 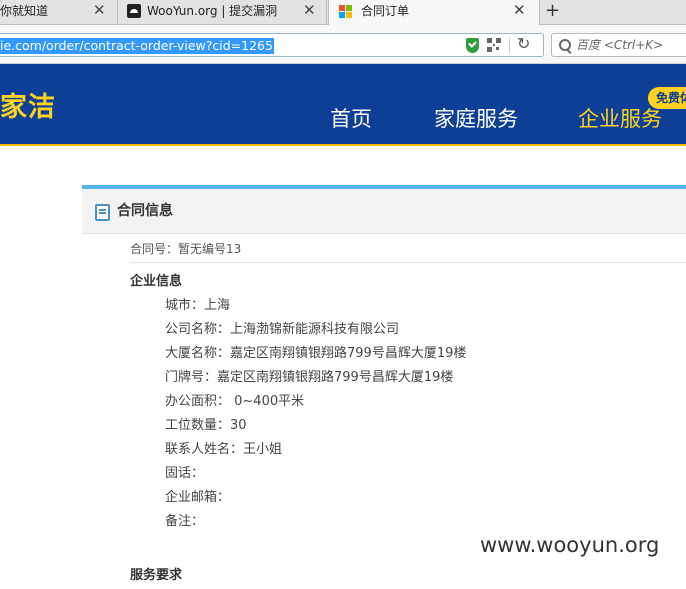 I want to click on watermark: www.wooyun.org, so click(x=570, y=545).